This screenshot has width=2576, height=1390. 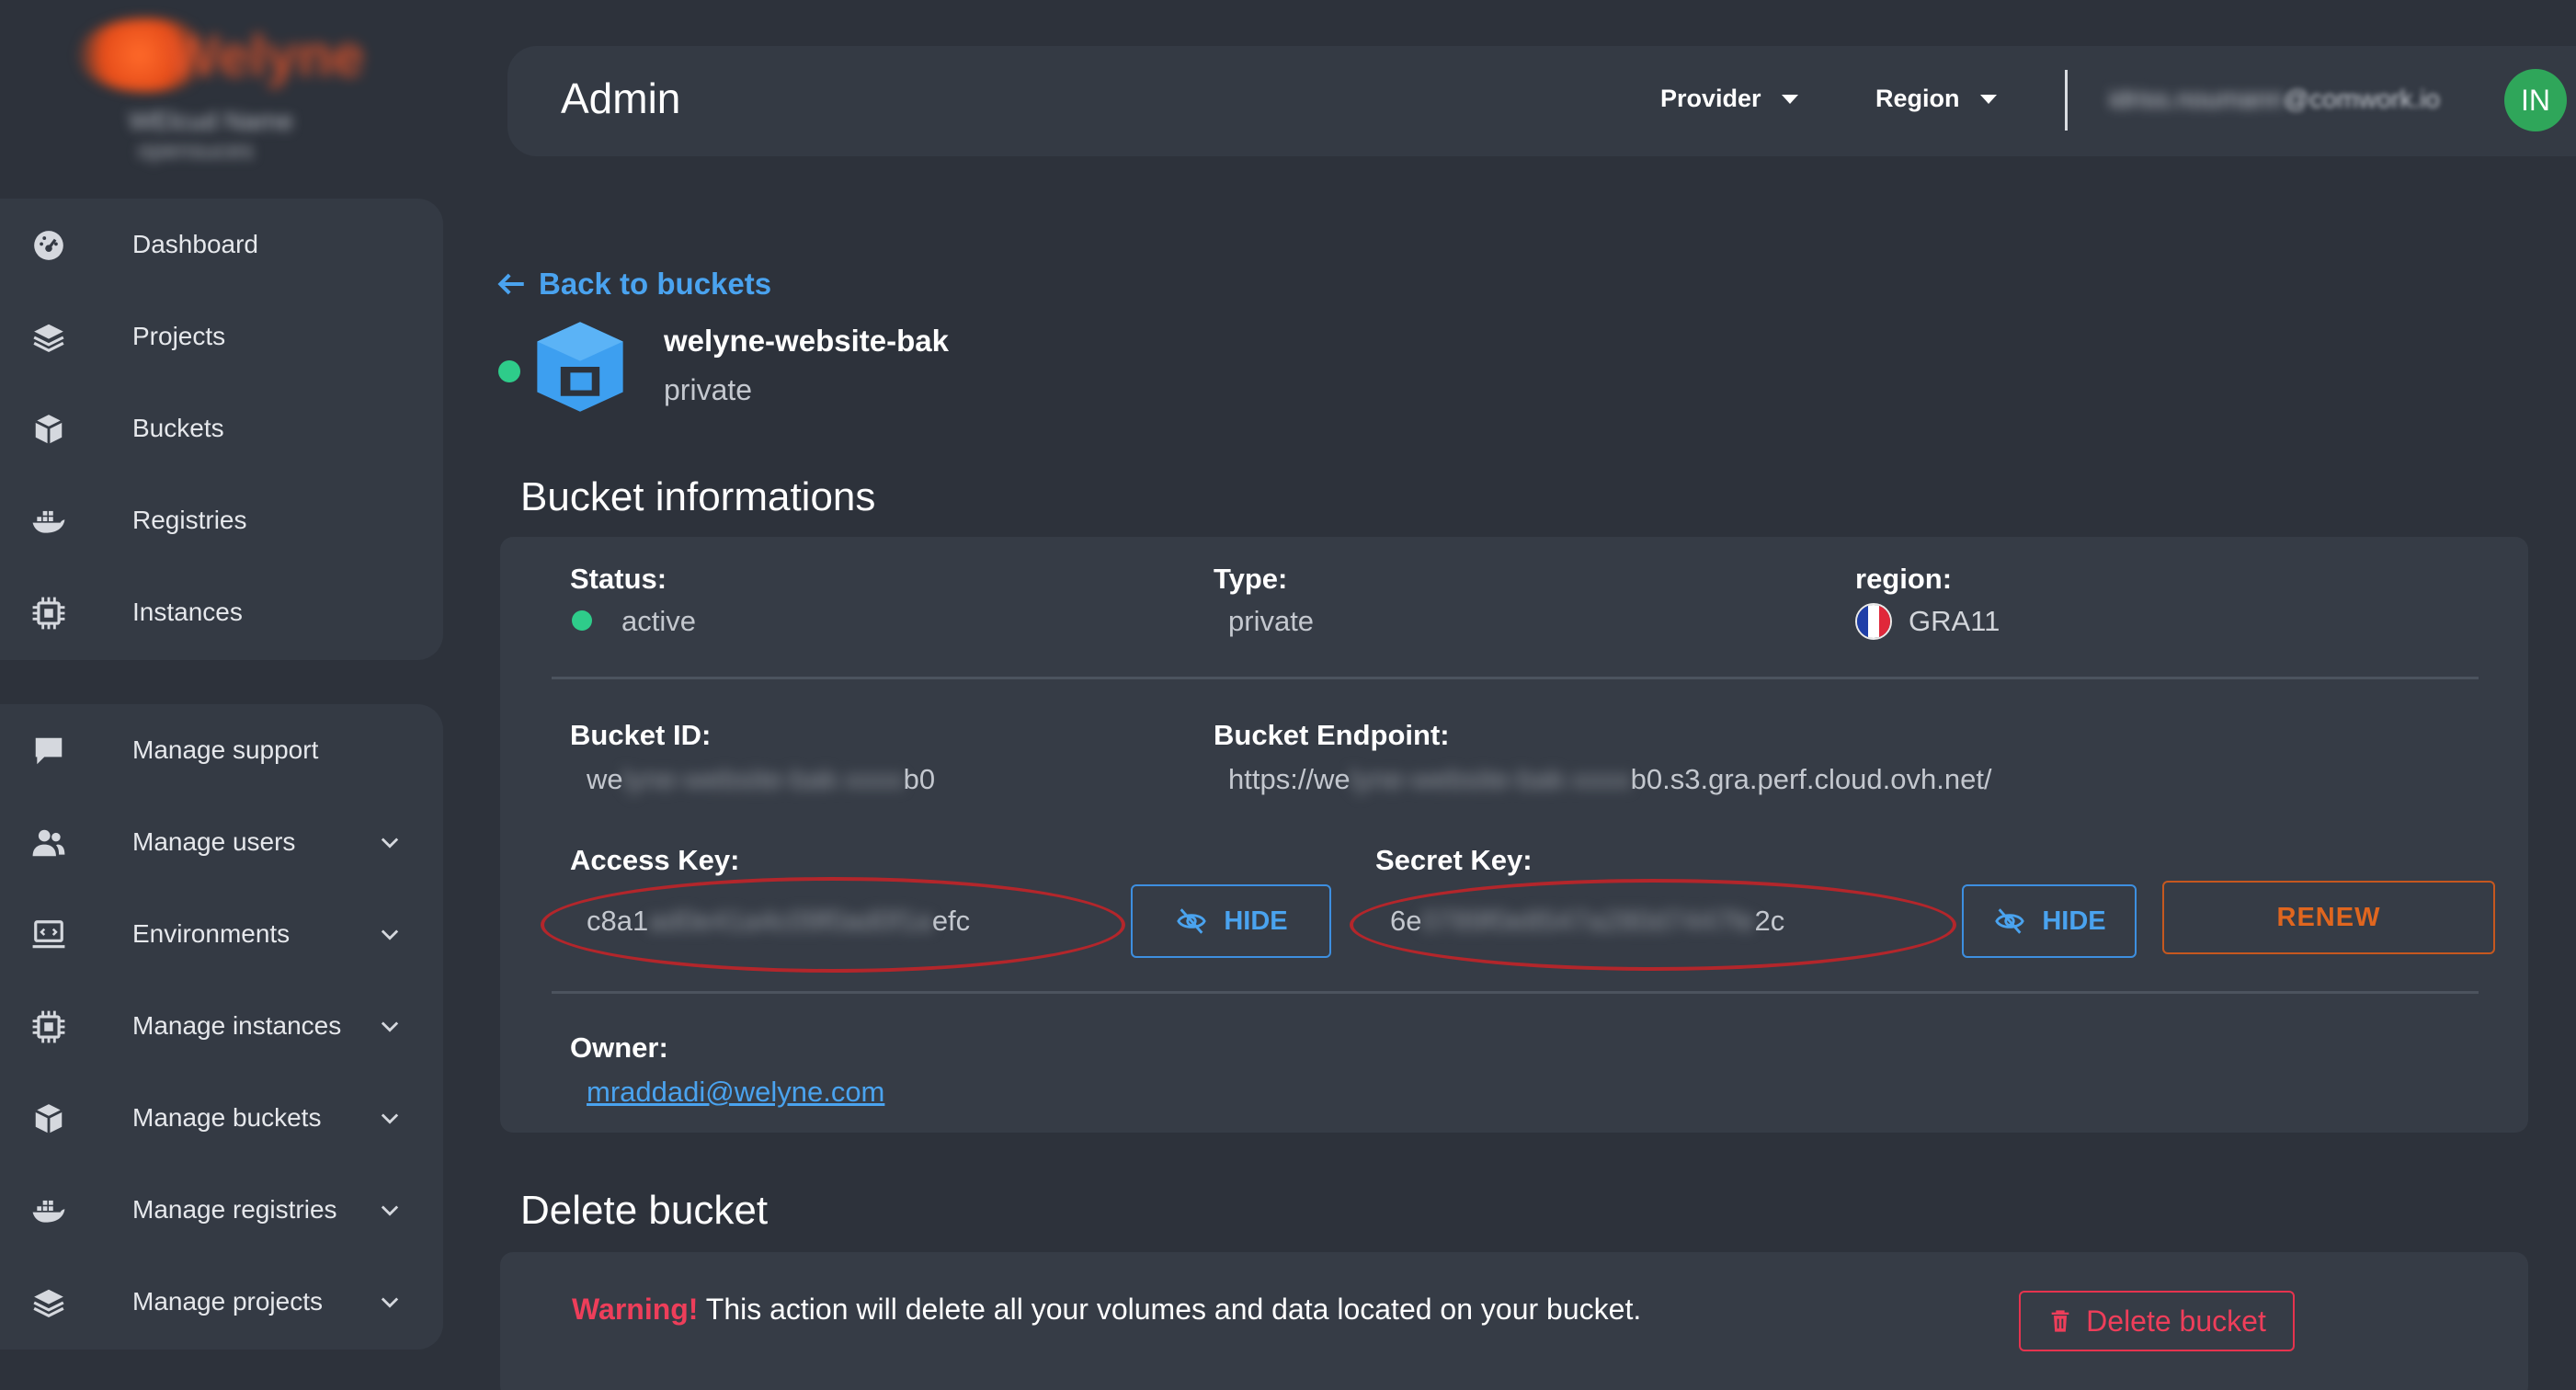 What do you see at coordinates (509, 371) in the screenshot?
I see `bucket-status-dot` at bounding box center [509, 371].